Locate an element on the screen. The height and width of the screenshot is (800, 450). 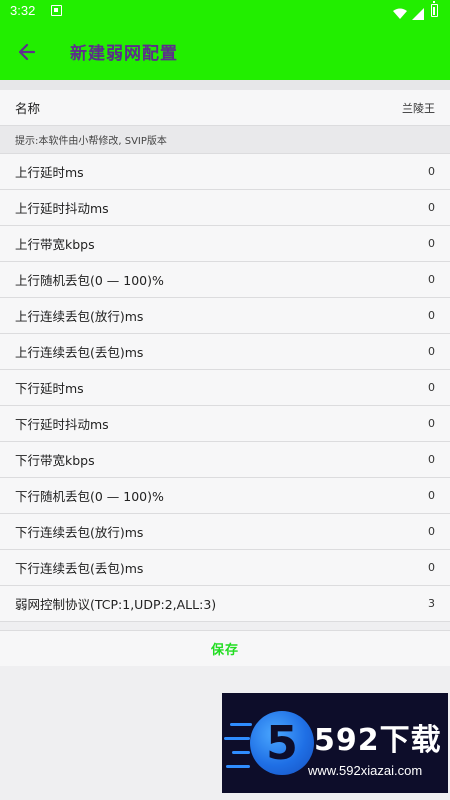
setting-downlink-burst-pass: 下行连续丢包(放行)ms 0 is located at coordinates (225, 532).